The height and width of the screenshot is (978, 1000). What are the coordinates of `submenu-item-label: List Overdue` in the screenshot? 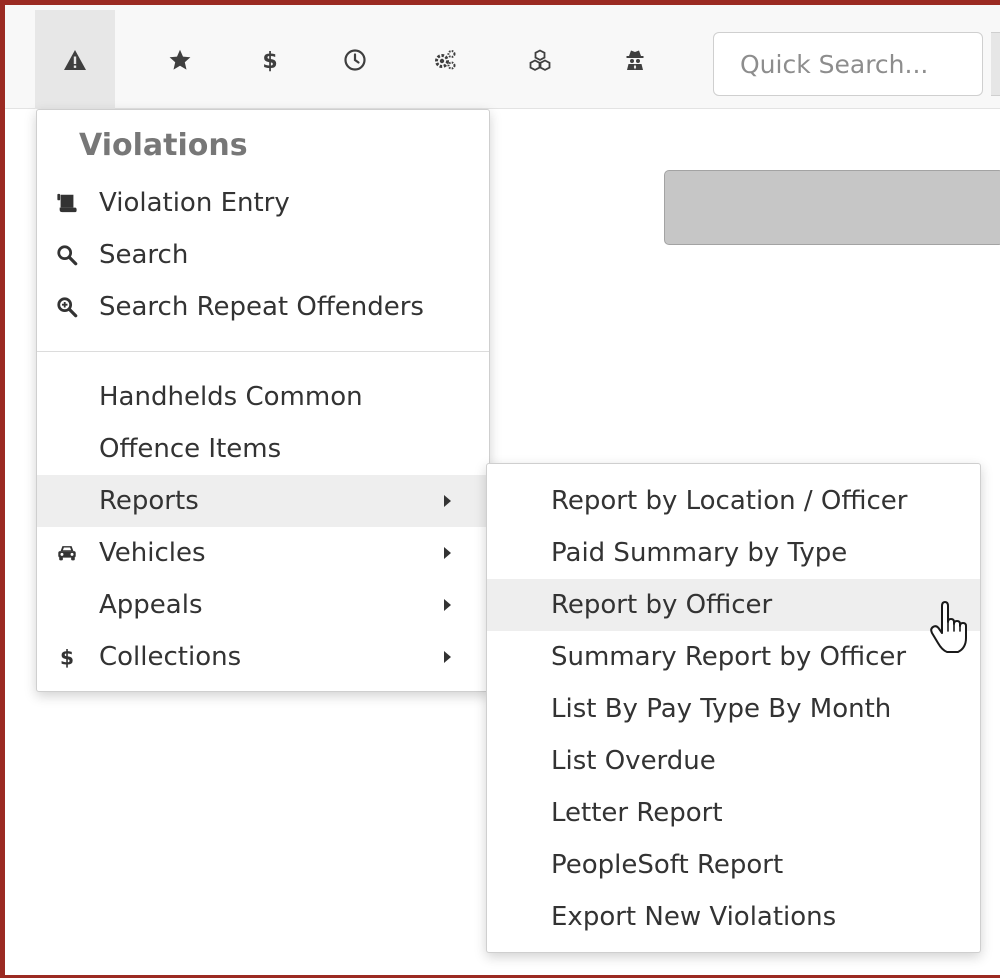 It's located at (633, 761).